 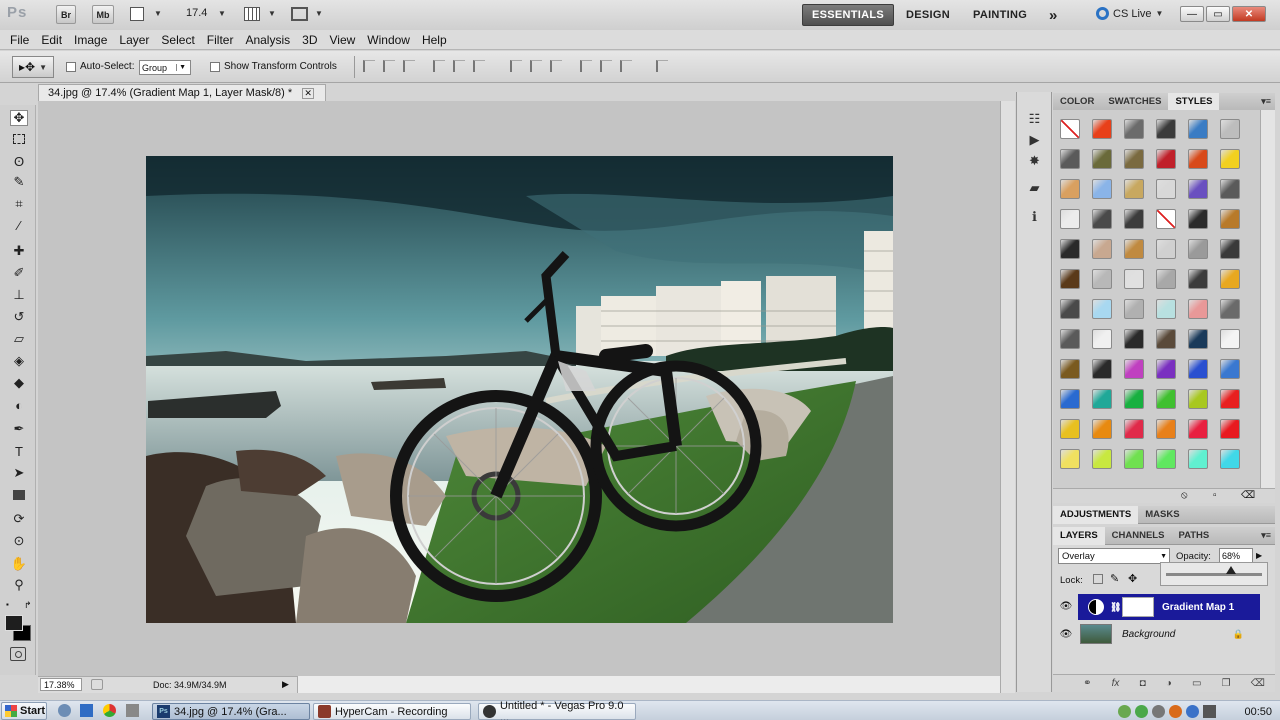 I want to click on eraser-tool-icon: ▱, so click(x=19, y=339).